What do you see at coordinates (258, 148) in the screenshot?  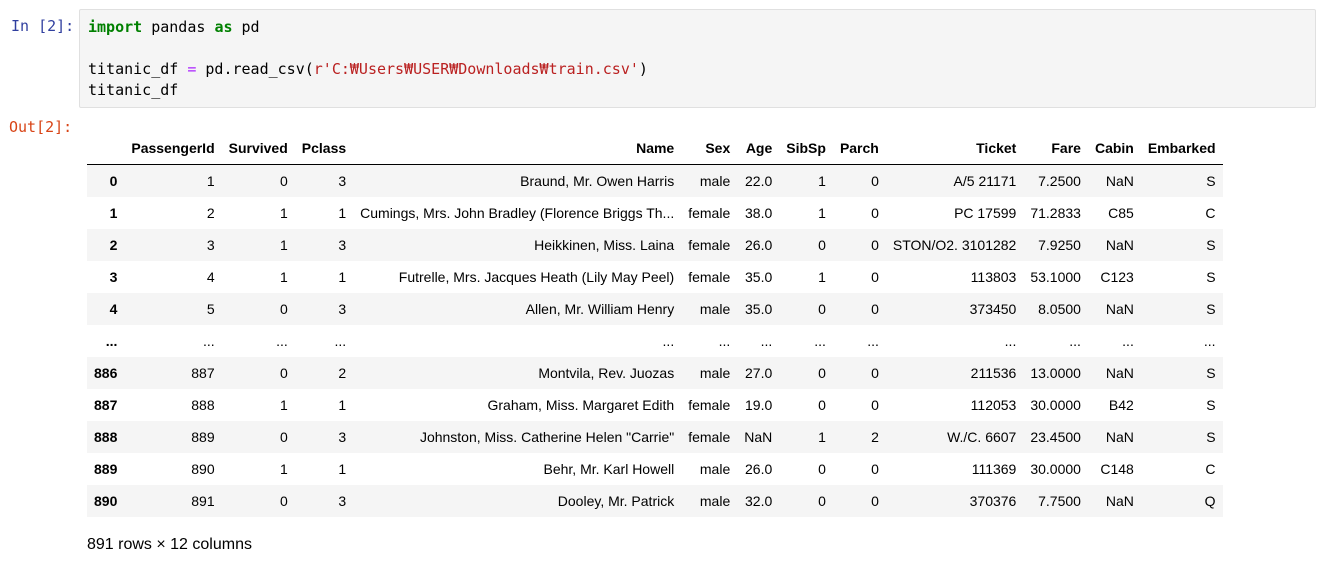 I see `column-header: Survived` at bounding box center [258, 148].